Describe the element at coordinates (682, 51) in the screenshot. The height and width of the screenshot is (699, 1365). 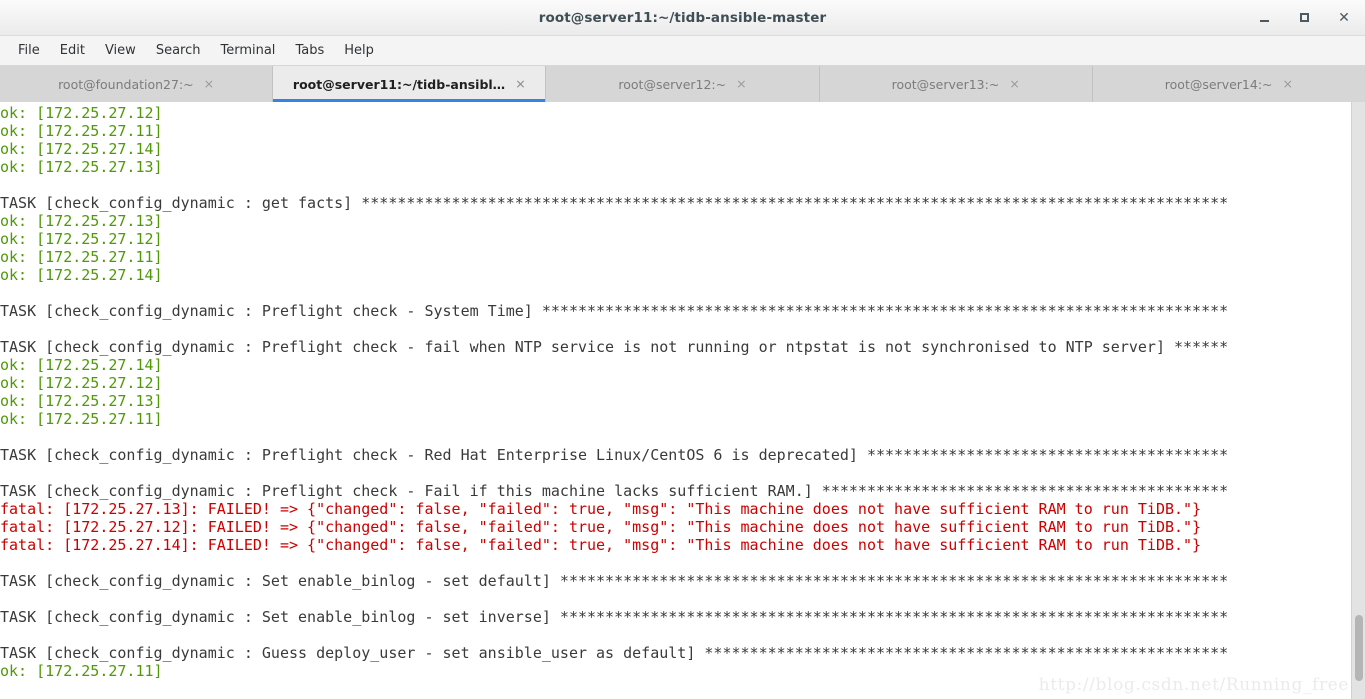
I see `menu-bar: File Edit View Search Terminal Tabs Help` at that location.